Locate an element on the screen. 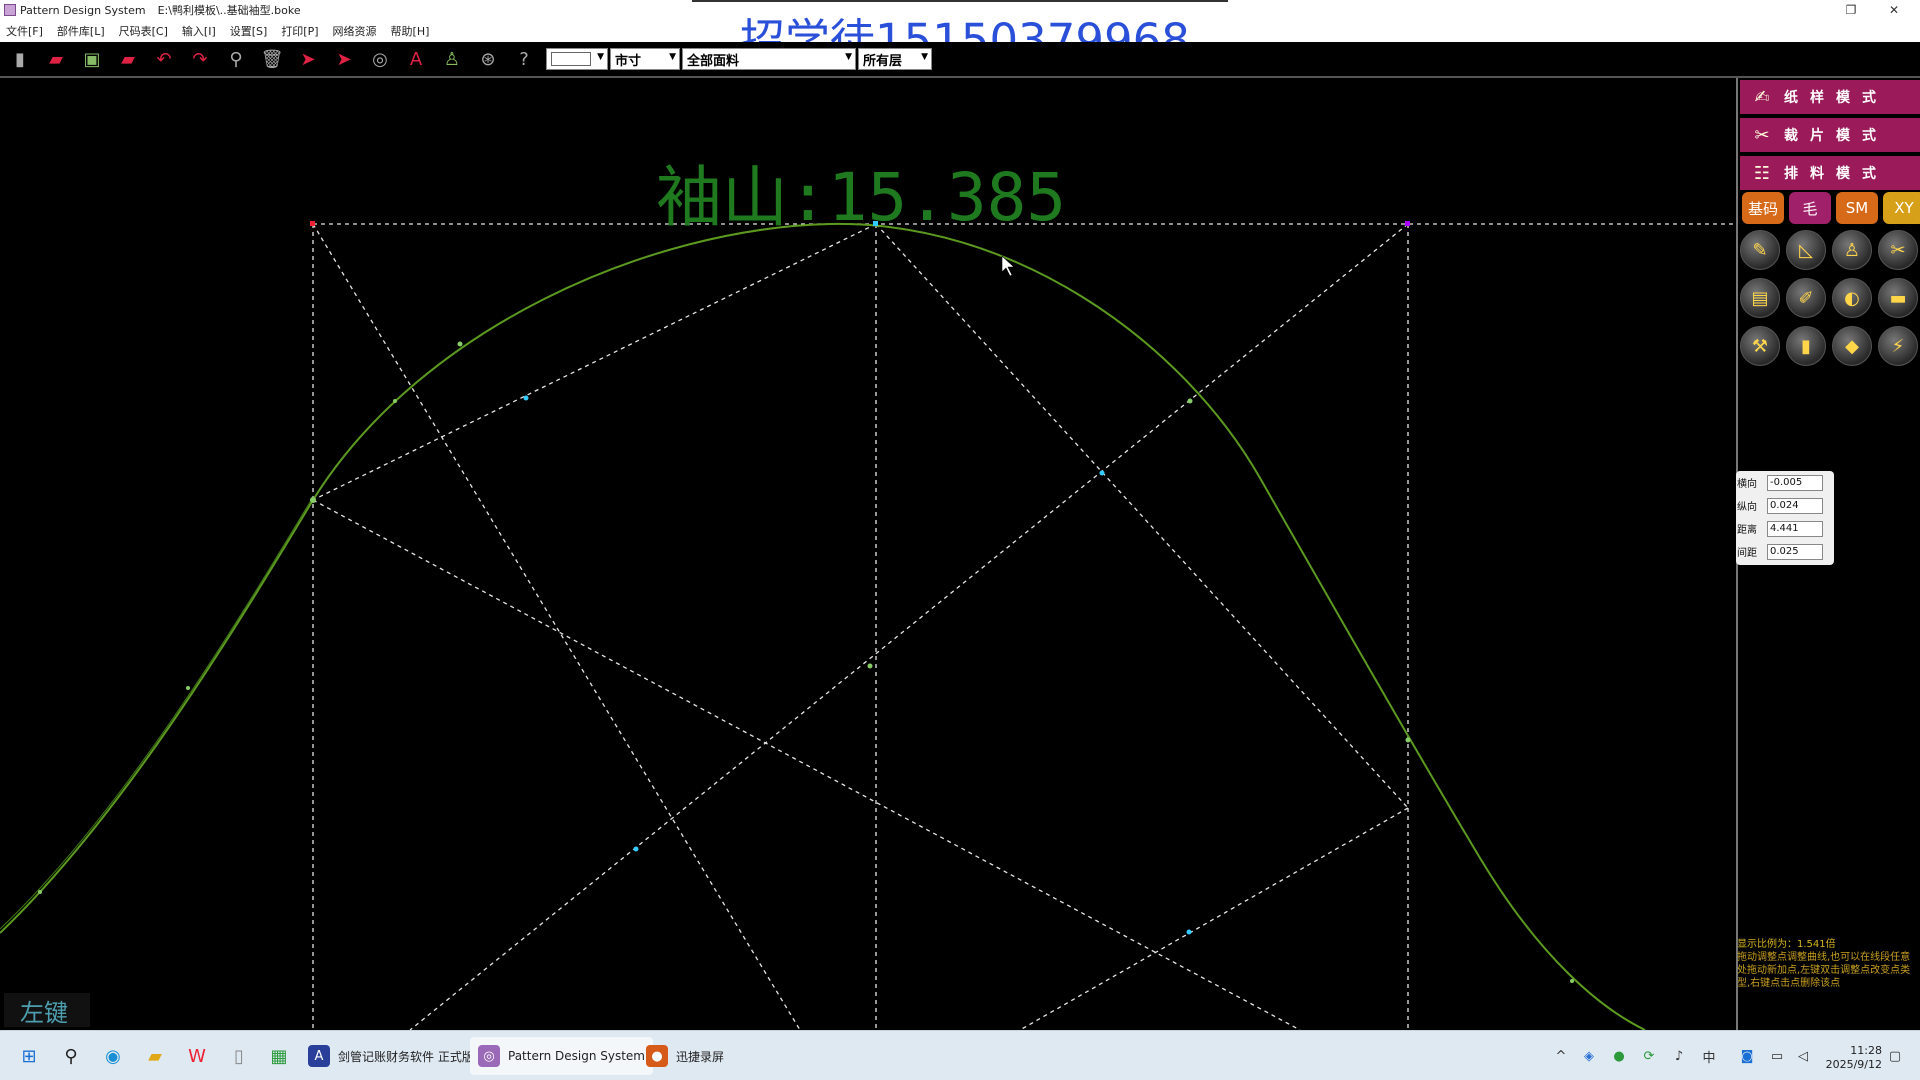  scissors-tool-icon: ✂ is located at coordinates (1898, 250).